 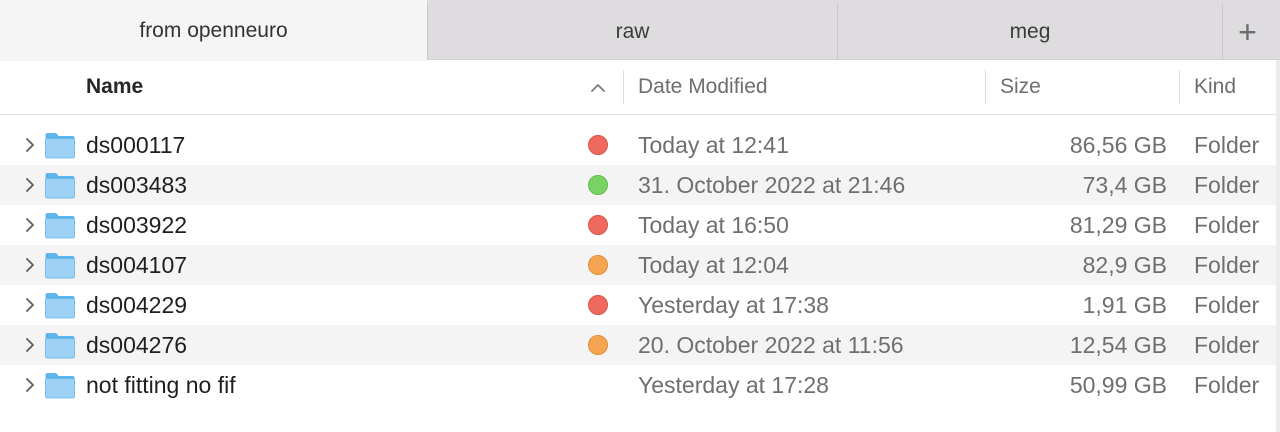 What do you see at coordinates (1118, 345) in the screenshot?
I see `file-size: 12,54 GB` at bounding box center [1118, 345].